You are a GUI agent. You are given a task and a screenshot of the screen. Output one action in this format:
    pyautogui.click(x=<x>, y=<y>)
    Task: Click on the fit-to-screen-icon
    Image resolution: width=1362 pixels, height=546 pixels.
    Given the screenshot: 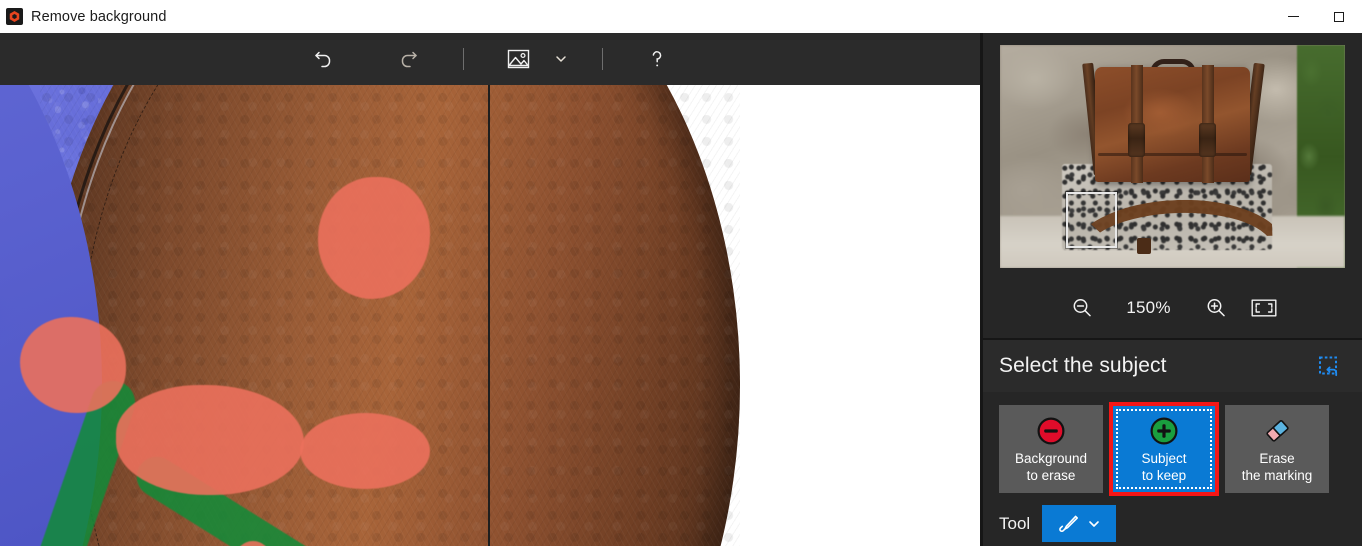 What is the action you would take?
    pyautogui.click(x=1264, y=308)
    